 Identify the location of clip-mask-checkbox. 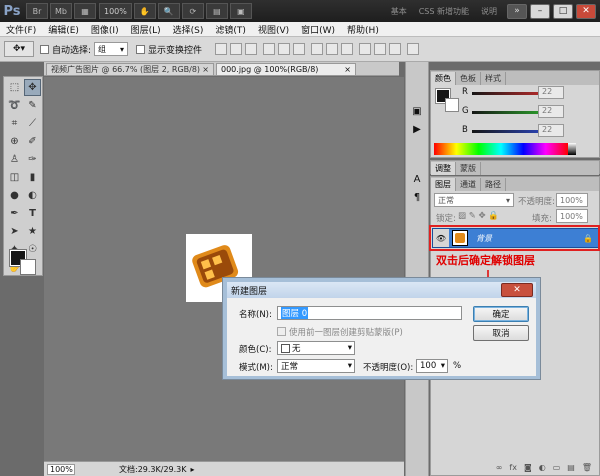
(281, 331).